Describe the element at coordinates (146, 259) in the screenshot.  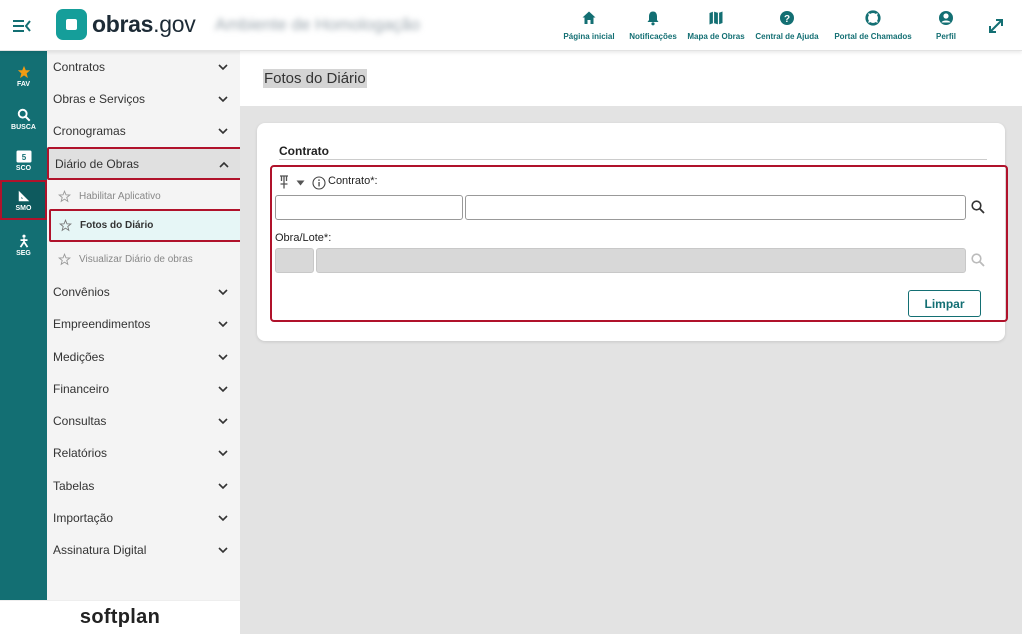
I see `sidebar-subitem-visualizar-diario: Visualizar Diário de obras` at that location.